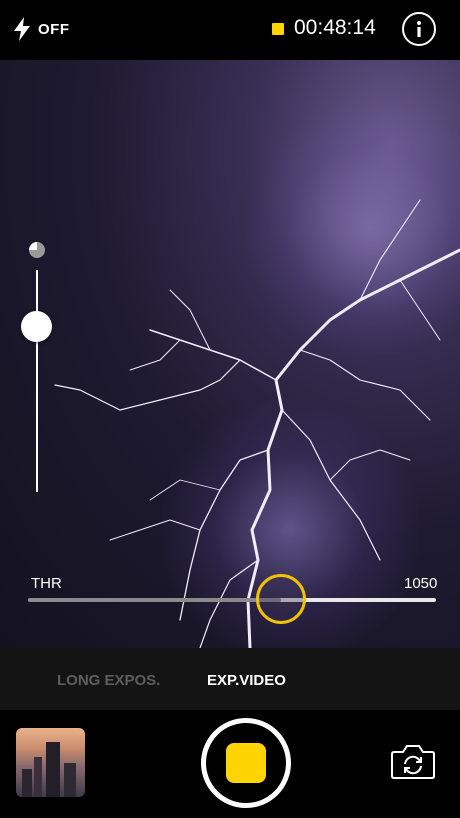 The height and width of the screenshot is (818, 460). I want to click on exposure-slider-handle, so click(36, 326).